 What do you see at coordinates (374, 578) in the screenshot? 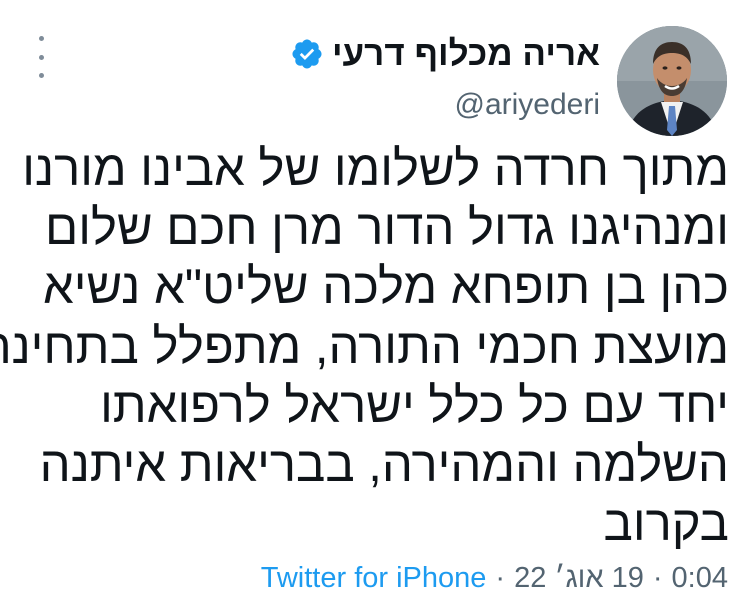
I see `tweet-source-link: Twitter for iPhone` at bounding box center [374, 578].